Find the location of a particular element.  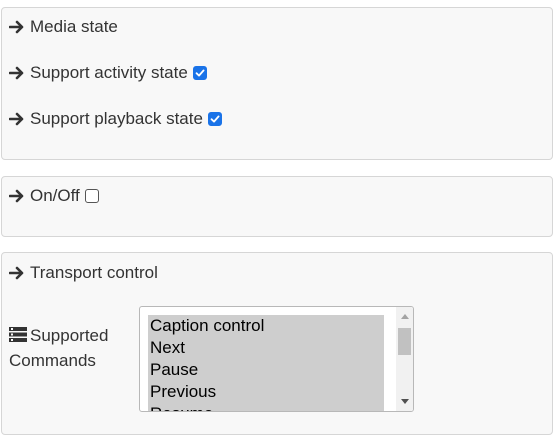

scroll-up-button is located at coordinates (404, 316).